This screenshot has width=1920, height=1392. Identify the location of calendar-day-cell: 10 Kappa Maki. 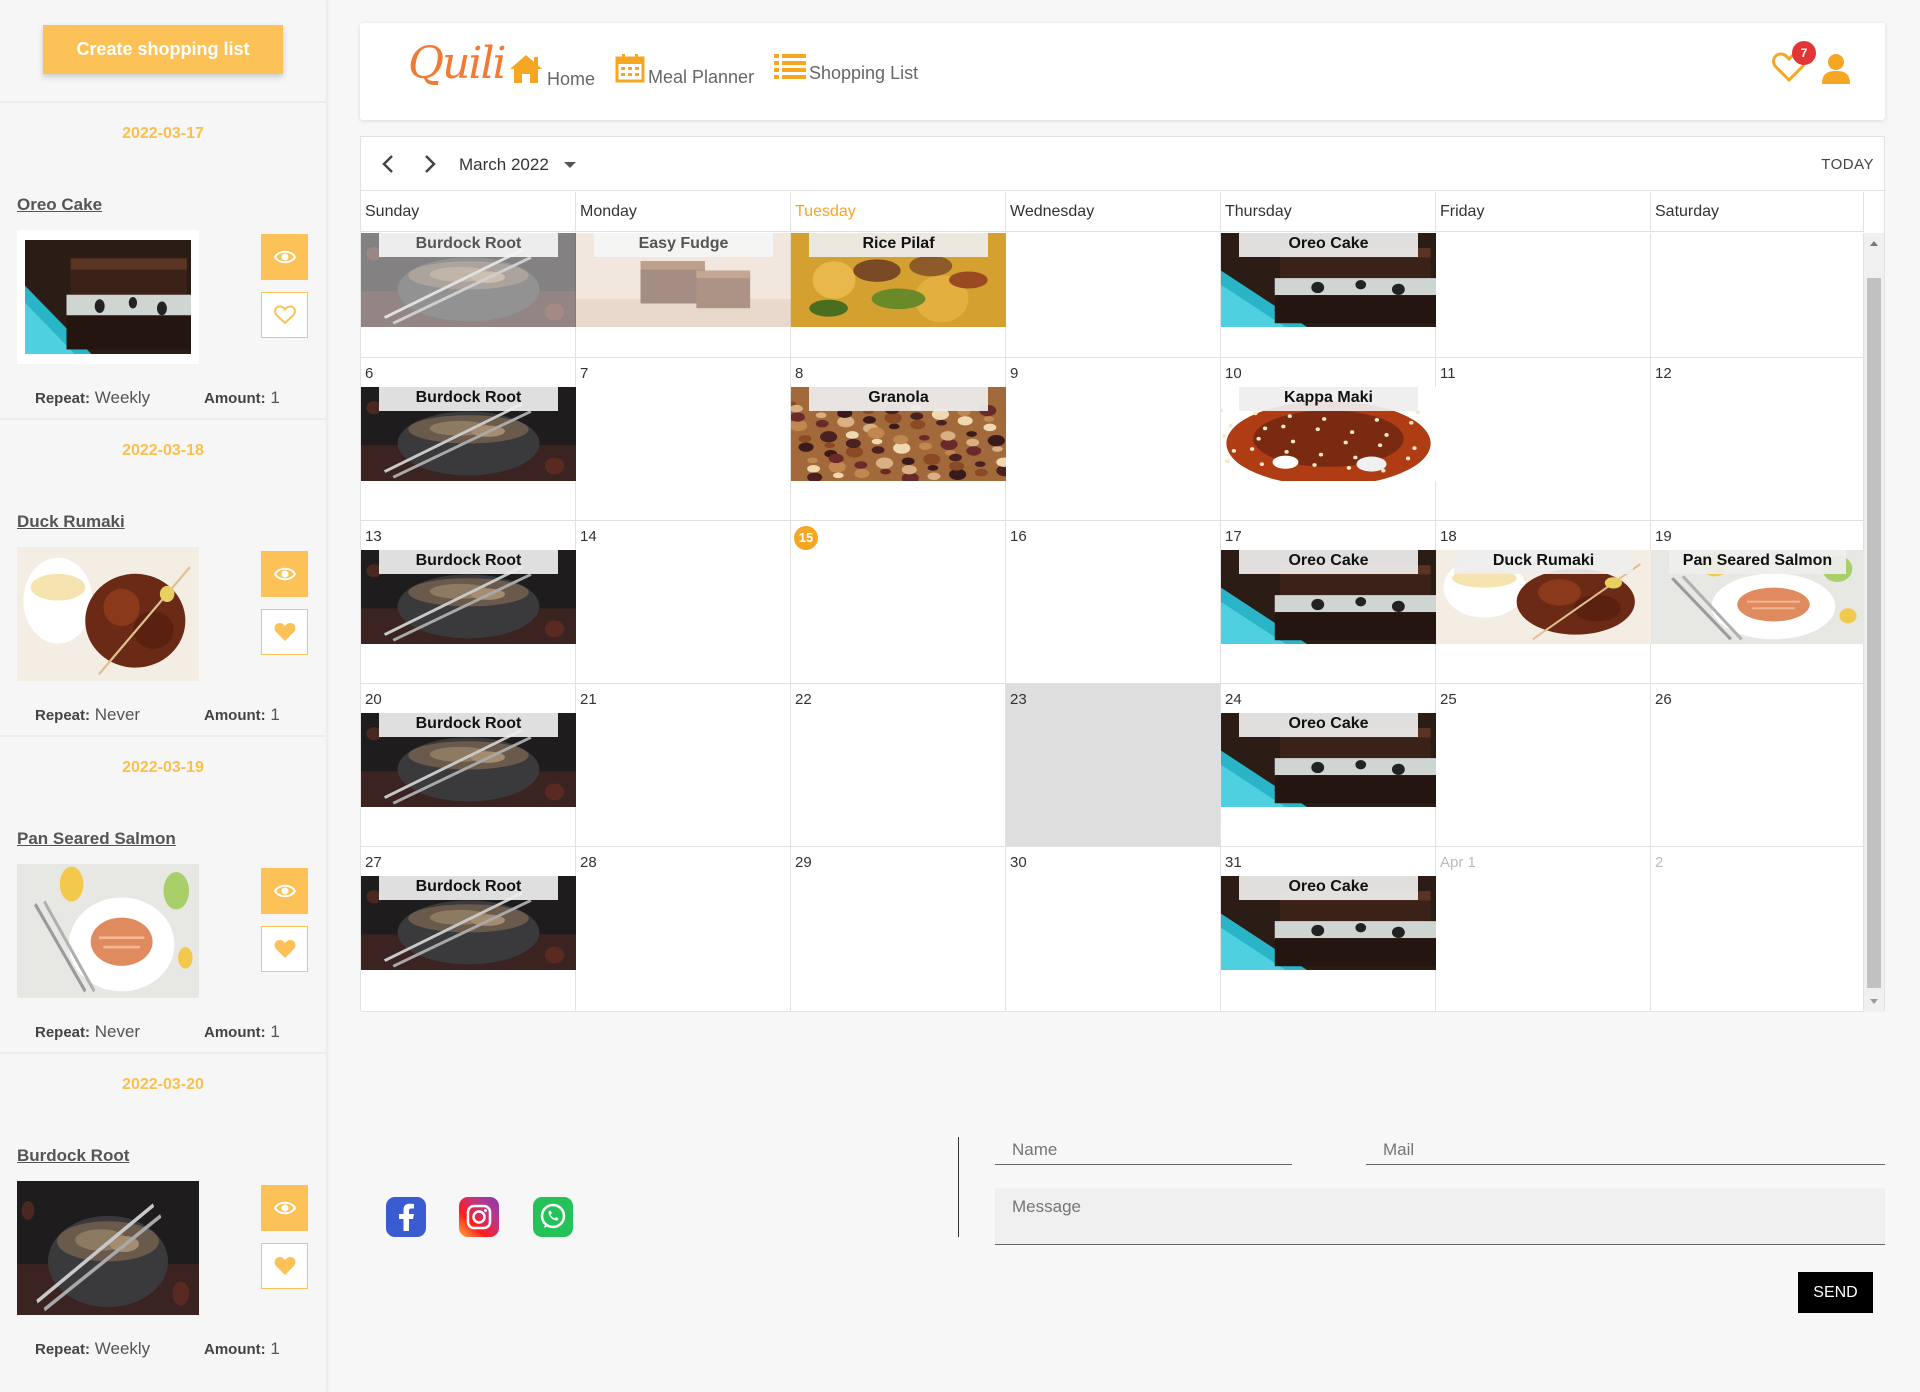
(1328, 439).